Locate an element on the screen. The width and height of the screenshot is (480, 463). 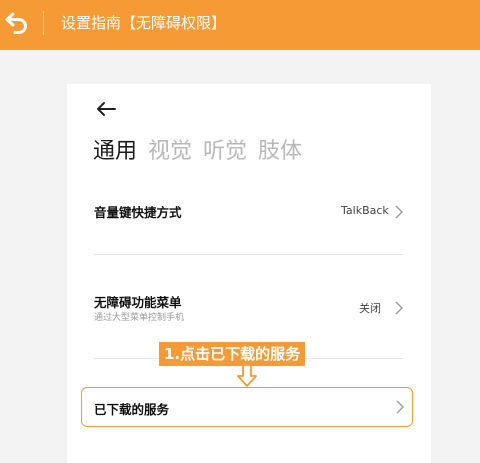
left-arrow-icon is located at coordinates (106, 109).